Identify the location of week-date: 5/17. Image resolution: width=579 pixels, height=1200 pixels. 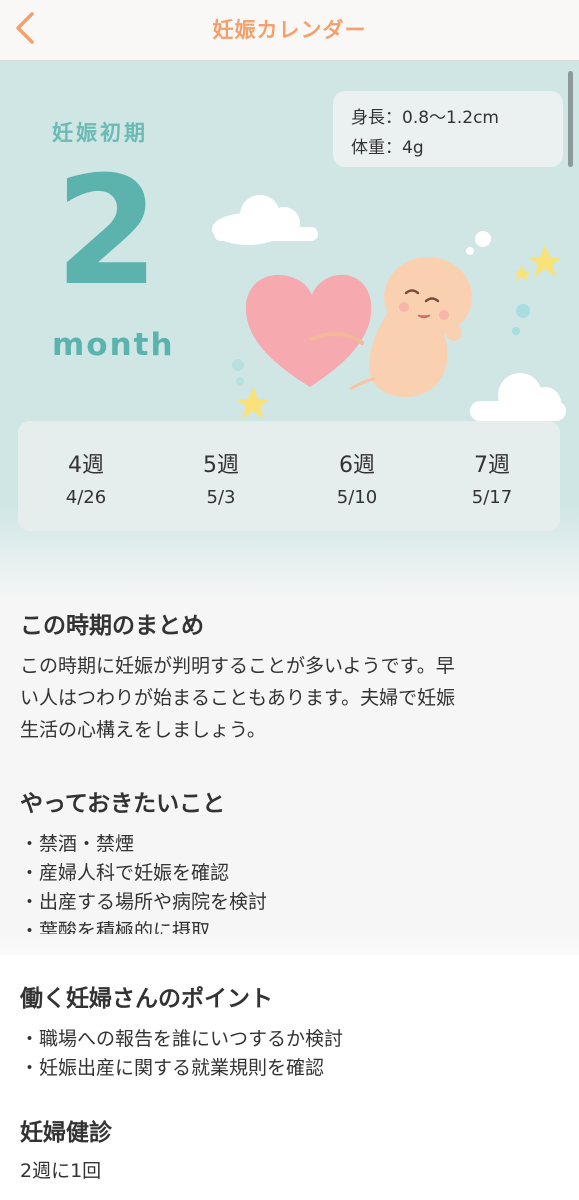
(492, 497).